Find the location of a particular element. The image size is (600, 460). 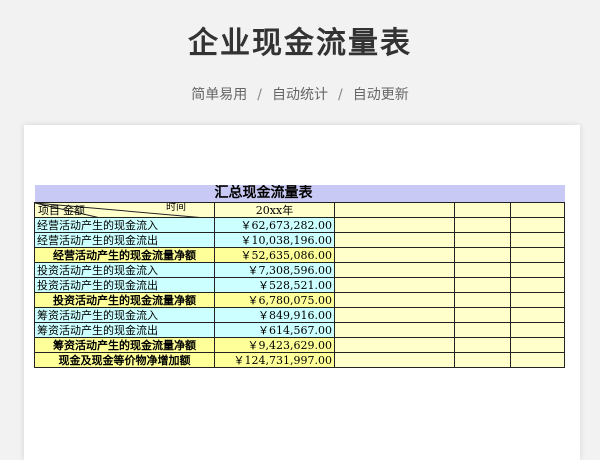

row-label: 筹资活动产生的现金流量净额 is located at coordinates (124, 345).